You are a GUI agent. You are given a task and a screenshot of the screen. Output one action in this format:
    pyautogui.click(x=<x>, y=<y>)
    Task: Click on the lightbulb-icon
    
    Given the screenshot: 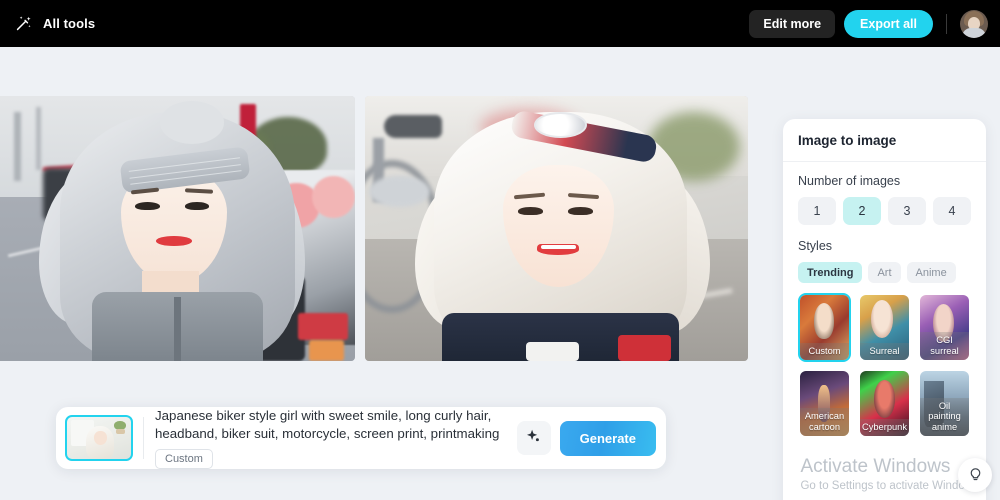 What is the action you would take?
    pyautogui.click(x=975, y=475)
    